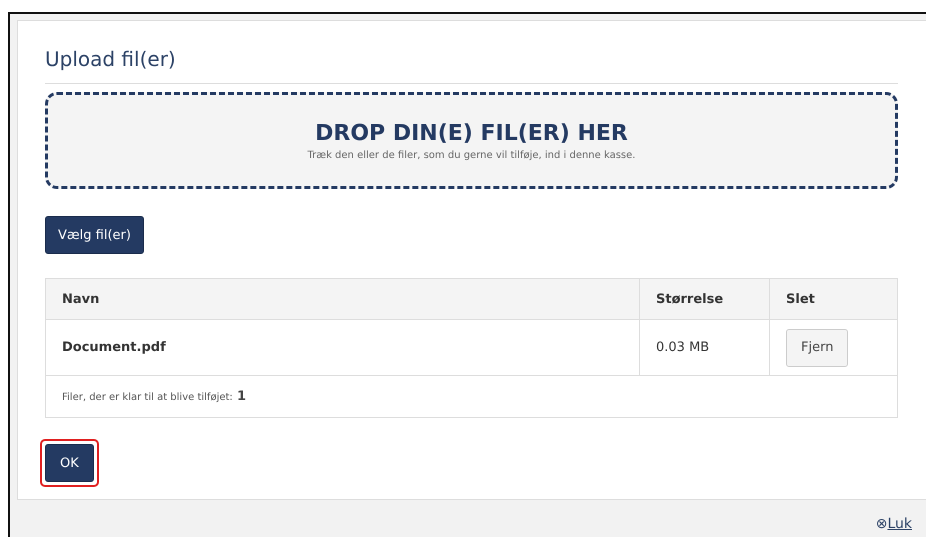 This screenshot has height=537, width=926. I want to click on ready-files-count: 1, so click(241, 396).